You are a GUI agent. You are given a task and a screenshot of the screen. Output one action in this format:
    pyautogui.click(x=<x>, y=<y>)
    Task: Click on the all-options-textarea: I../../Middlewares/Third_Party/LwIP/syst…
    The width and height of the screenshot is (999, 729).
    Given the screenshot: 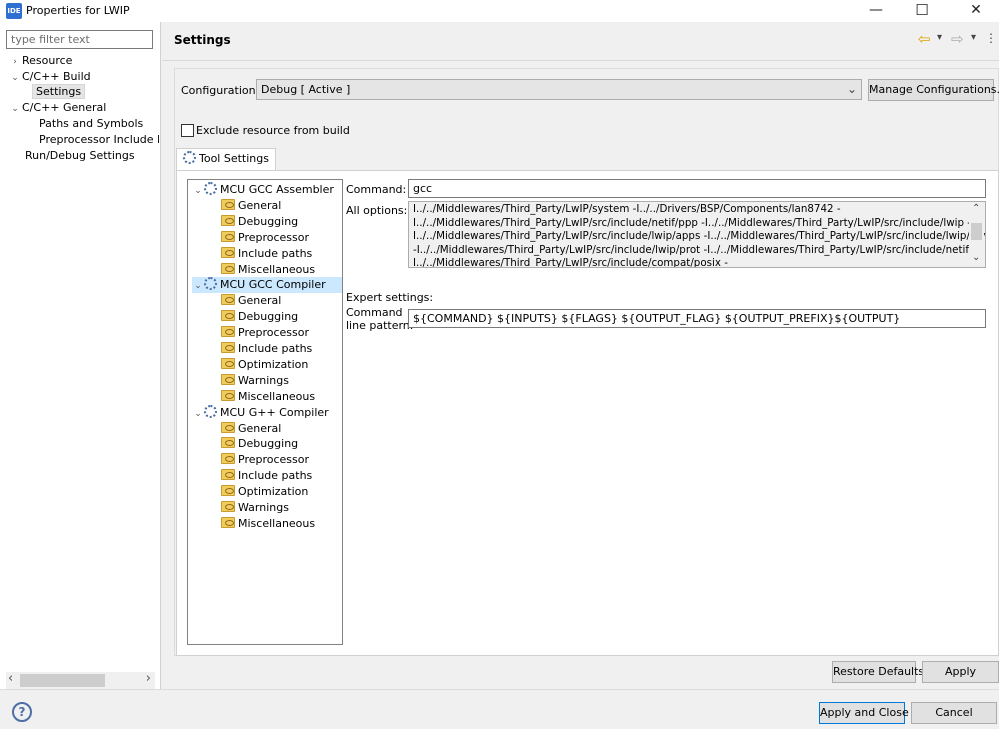 What is the action you would take?
    pyautogui.click(x=697, y=234)
    